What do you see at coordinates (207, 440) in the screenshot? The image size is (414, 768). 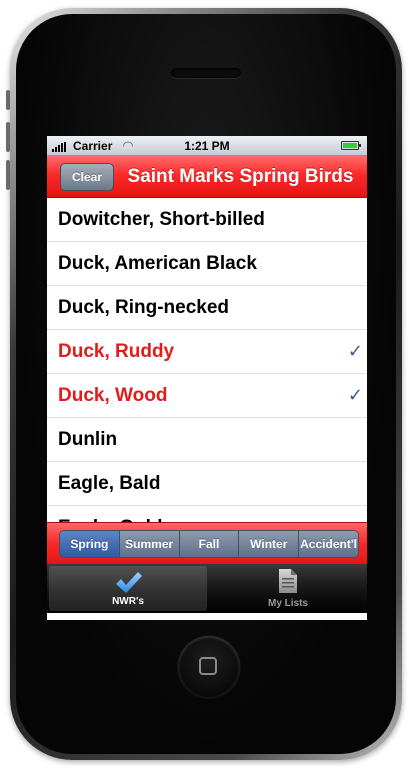 I see `bird-row: Dunlin` at bounding box center [207, 440].